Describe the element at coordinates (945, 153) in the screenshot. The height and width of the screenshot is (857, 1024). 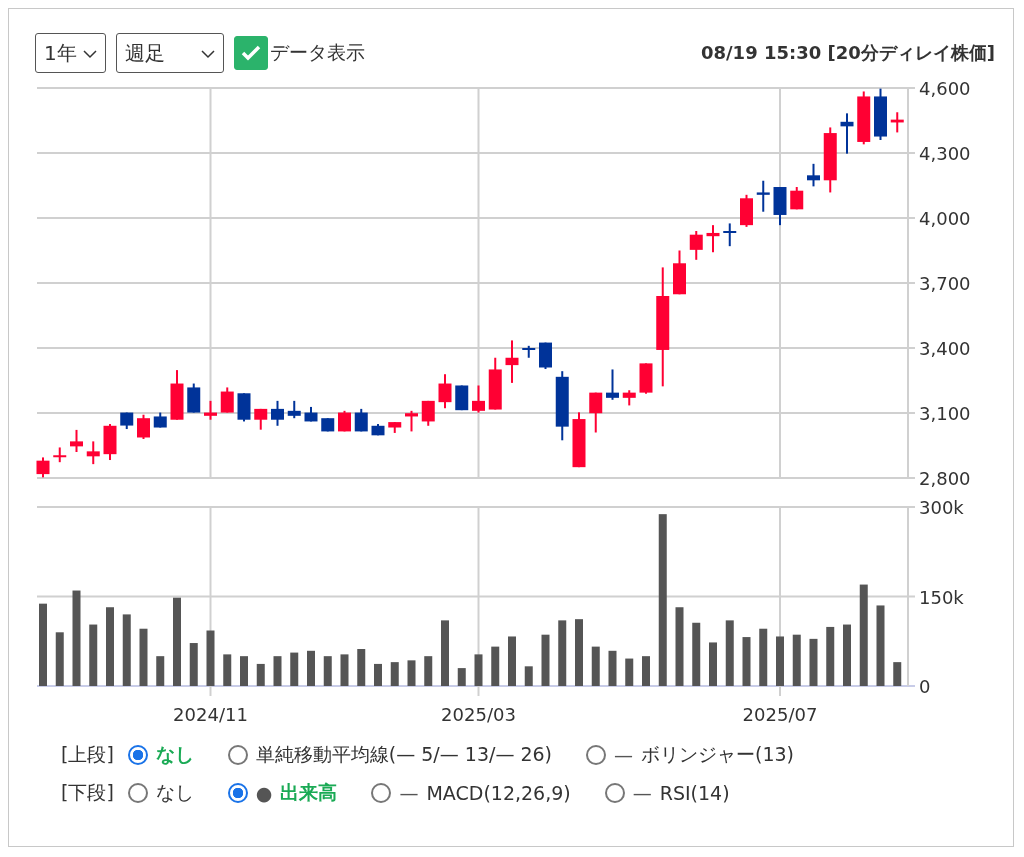
I see `axis-label: 4,300` at that location.